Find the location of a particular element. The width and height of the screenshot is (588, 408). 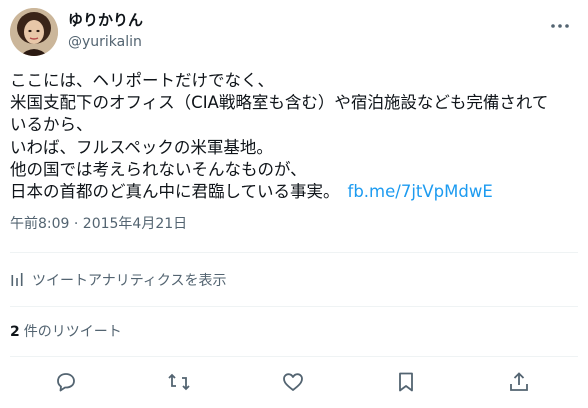

user-handle: @yurikalin is located at coordinates (105, 42).